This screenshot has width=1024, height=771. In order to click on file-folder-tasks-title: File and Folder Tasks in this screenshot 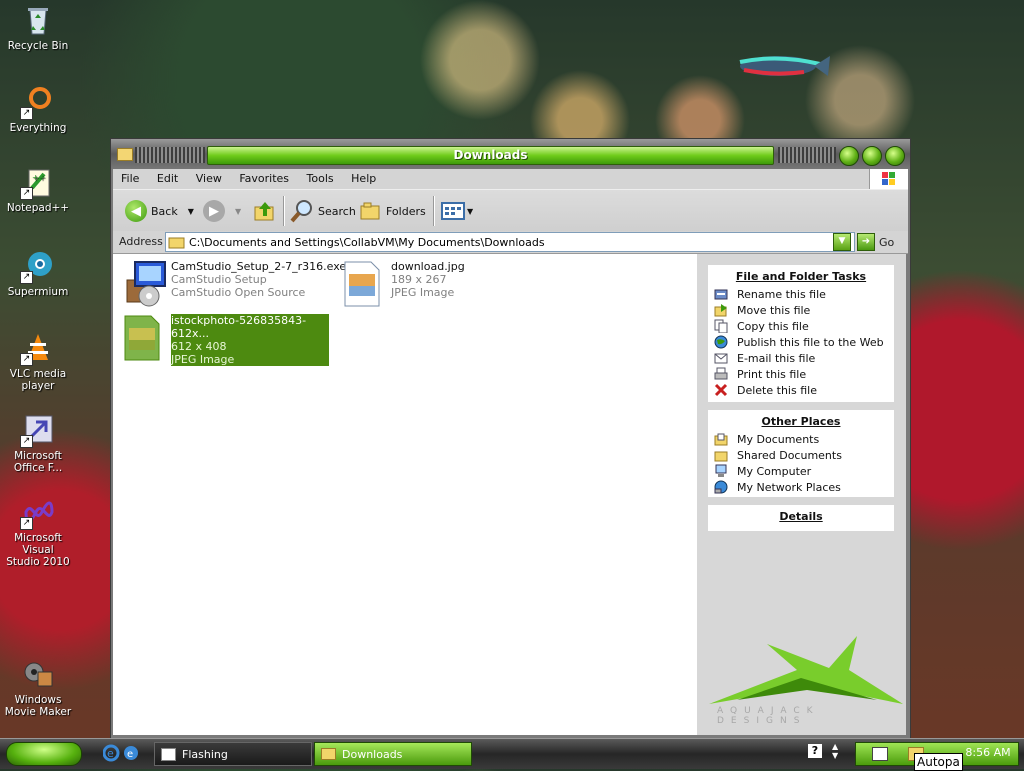, I will do `click(801, 274)`.